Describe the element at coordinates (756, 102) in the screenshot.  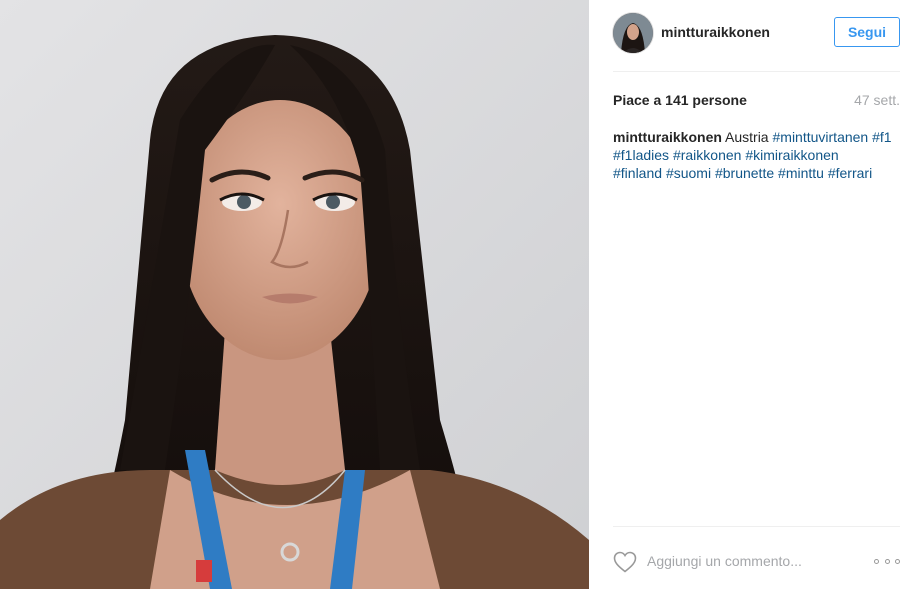
I see `likes-row: Piace a 141 persone 47 sett.` at that location.